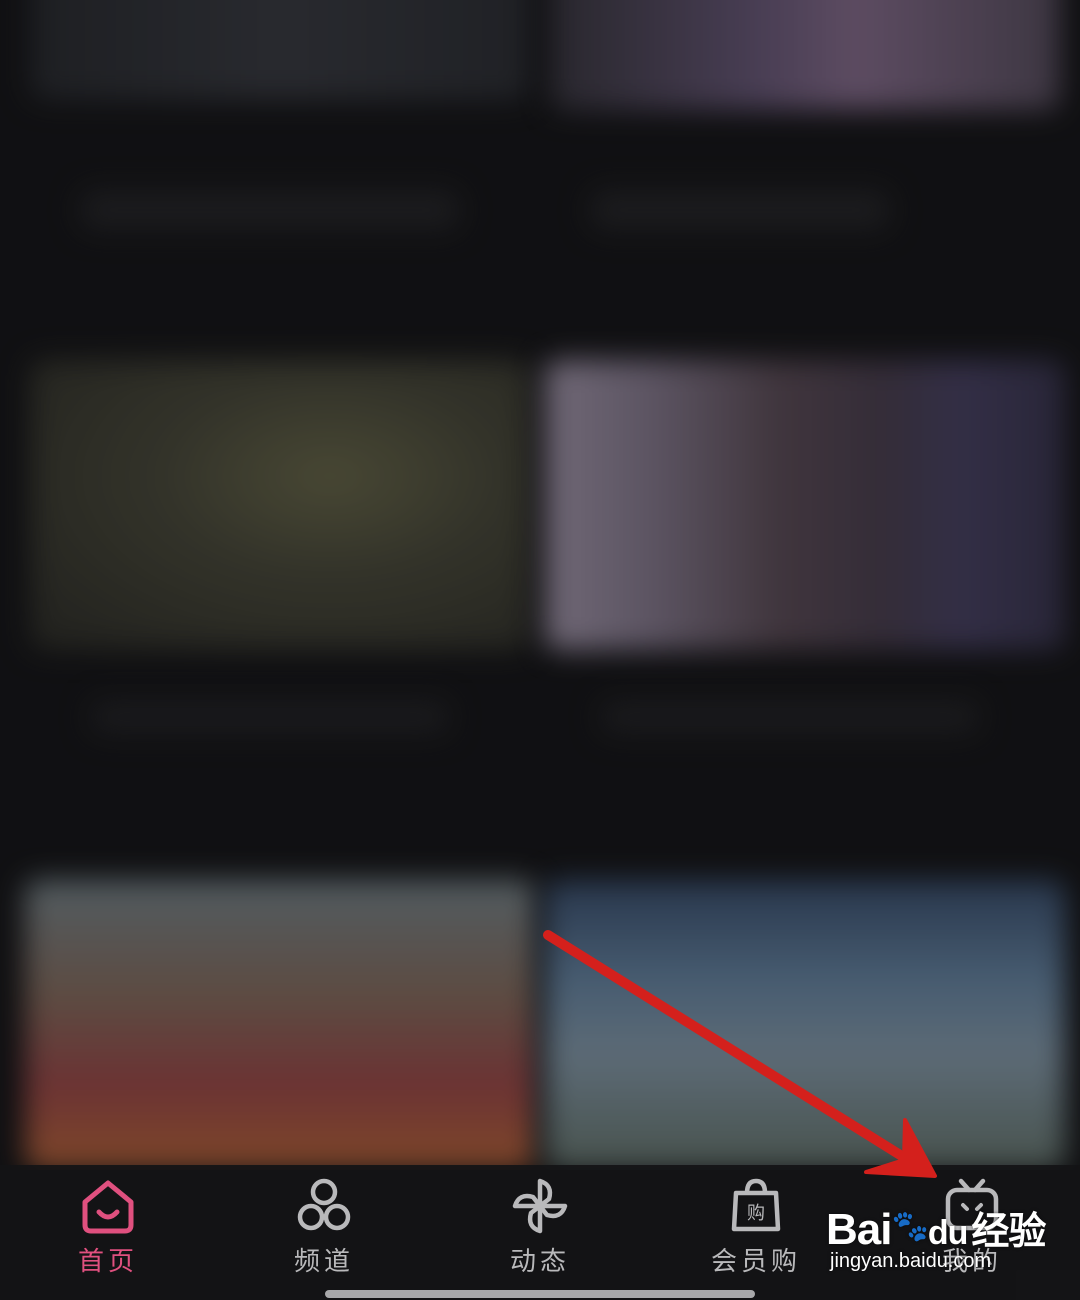  I want to click on tab-label: 频道, so click(323, 1262).